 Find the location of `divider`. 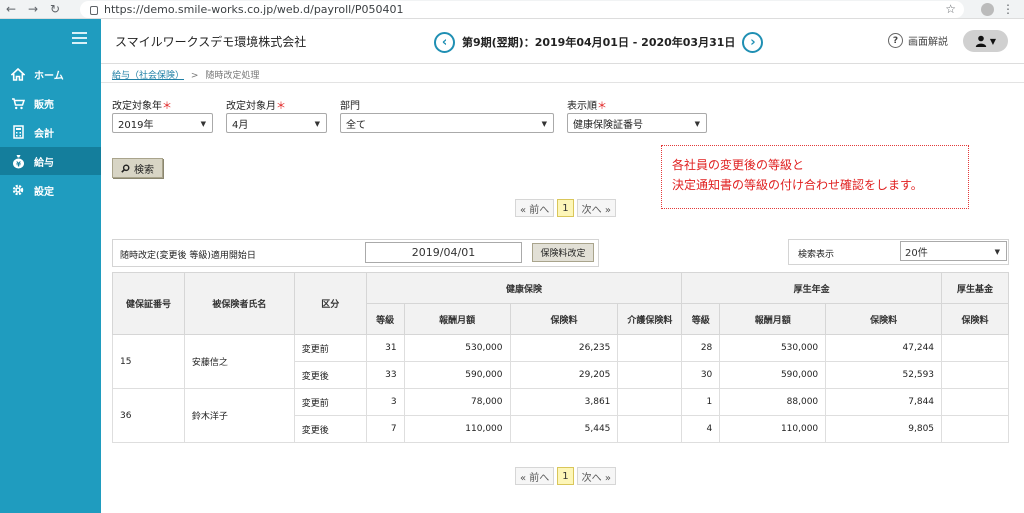

divider is located at coordinates (562, 82).